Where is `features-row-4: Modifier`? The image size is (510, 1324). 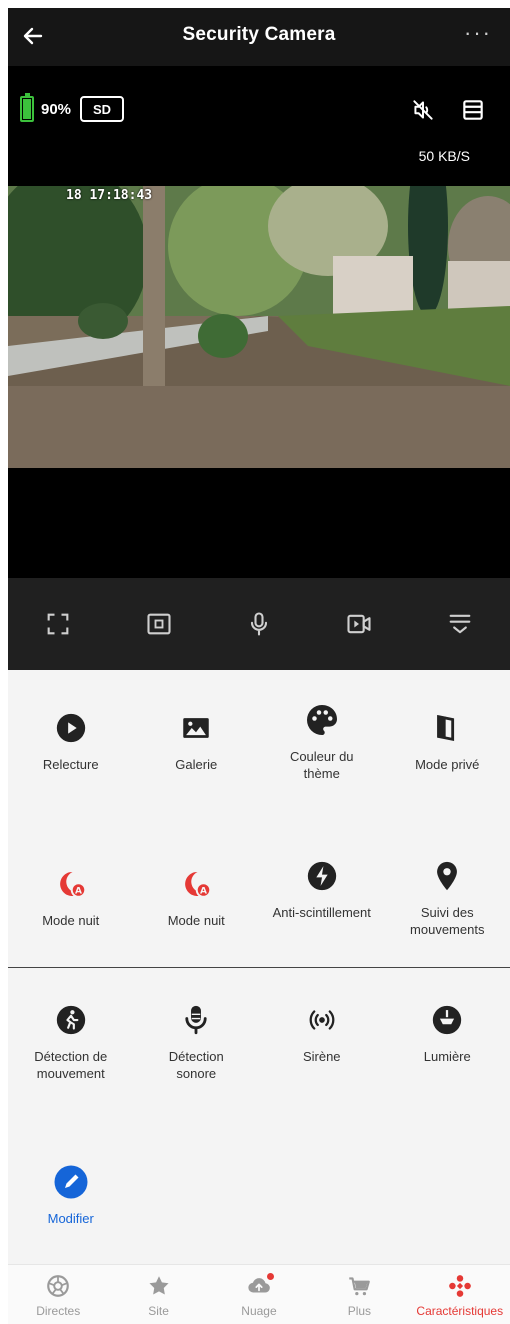
features-row-4: Modifier is located at coordinates (259, 1195).